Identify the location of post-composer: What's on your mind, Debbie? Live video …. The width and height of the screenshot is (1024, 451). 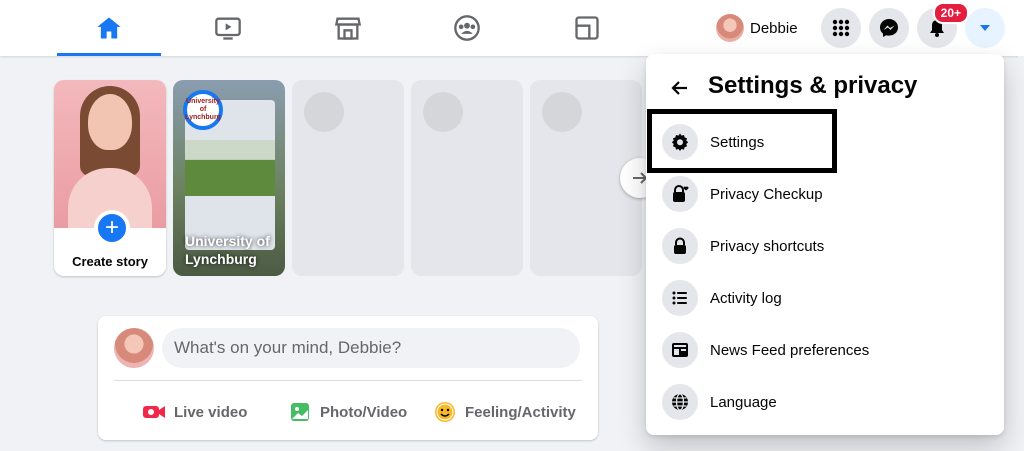
(348, 378).